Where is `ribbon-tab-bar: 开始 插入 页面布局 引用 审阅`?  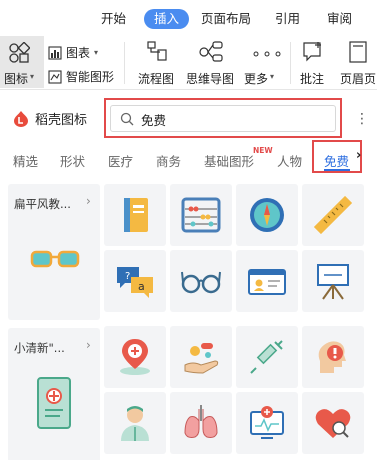 ribbon-tab-bar: 开始 插入 页面布局 引用 审阅 is located at coordinates (188, 18).